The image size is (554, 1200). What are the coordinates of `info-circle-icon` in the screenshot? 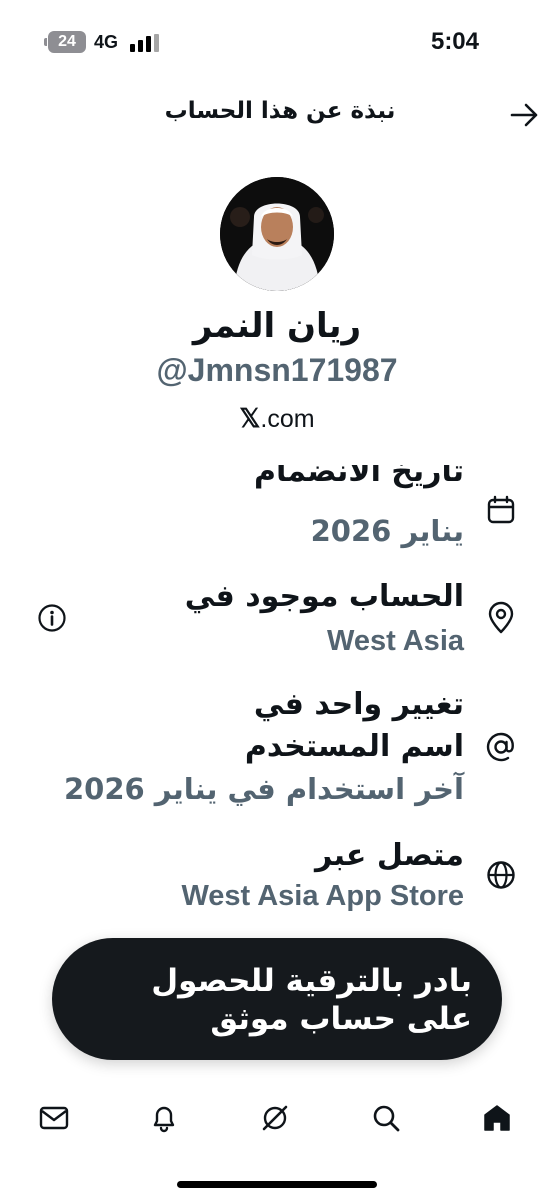 It's located at (52, 618).